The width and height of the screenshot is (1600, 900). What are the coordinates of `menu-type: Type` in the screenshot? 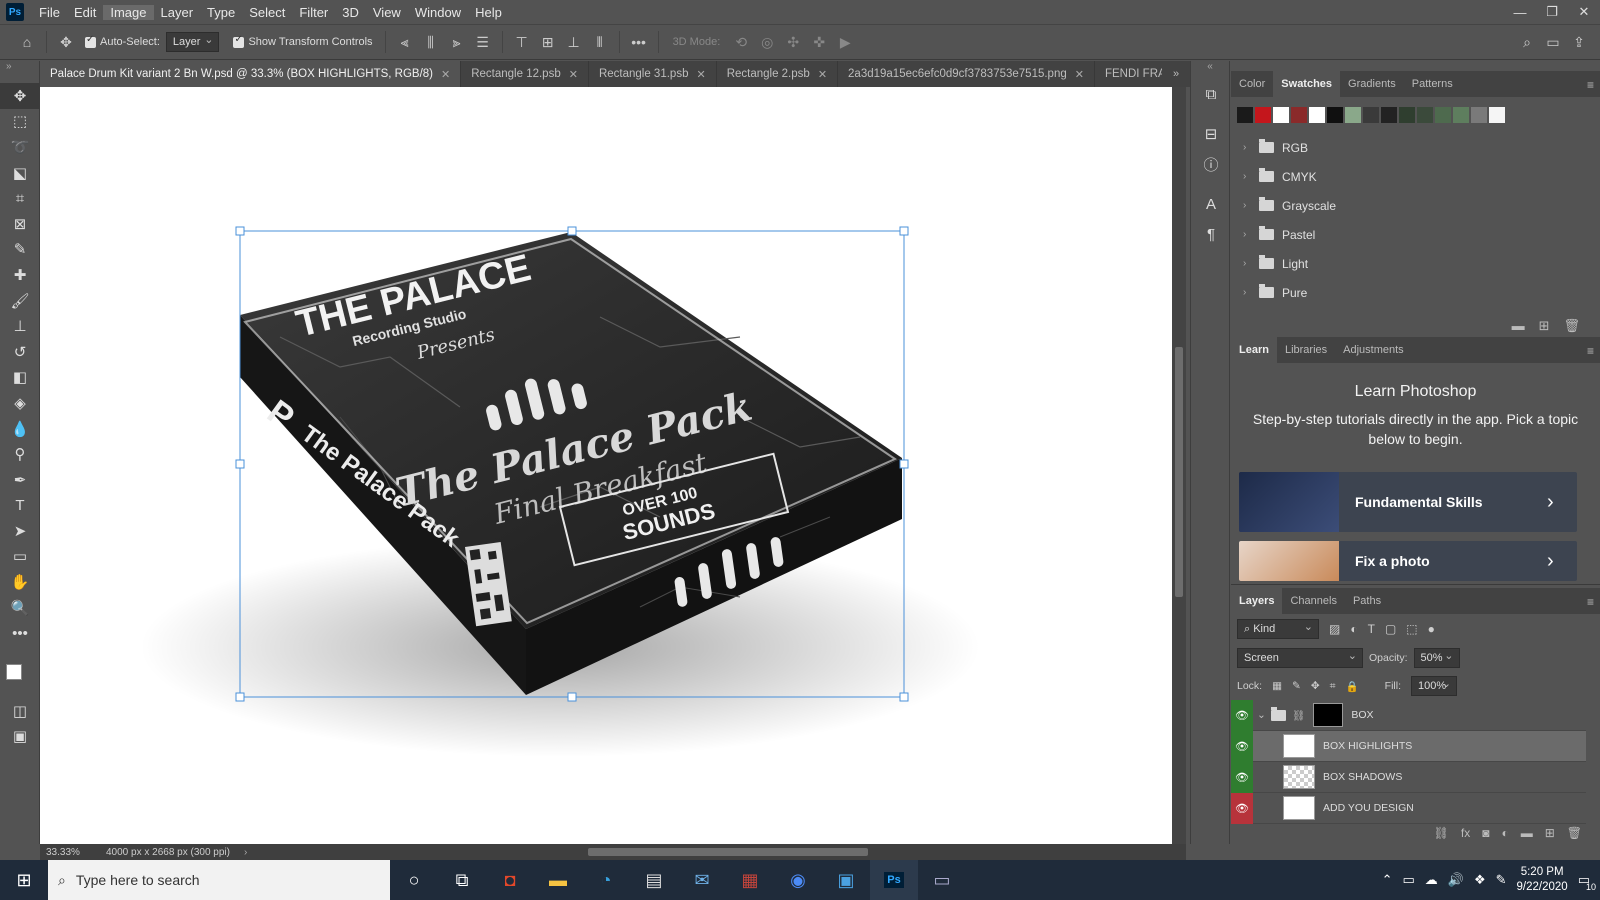 It's located at (221, 12).